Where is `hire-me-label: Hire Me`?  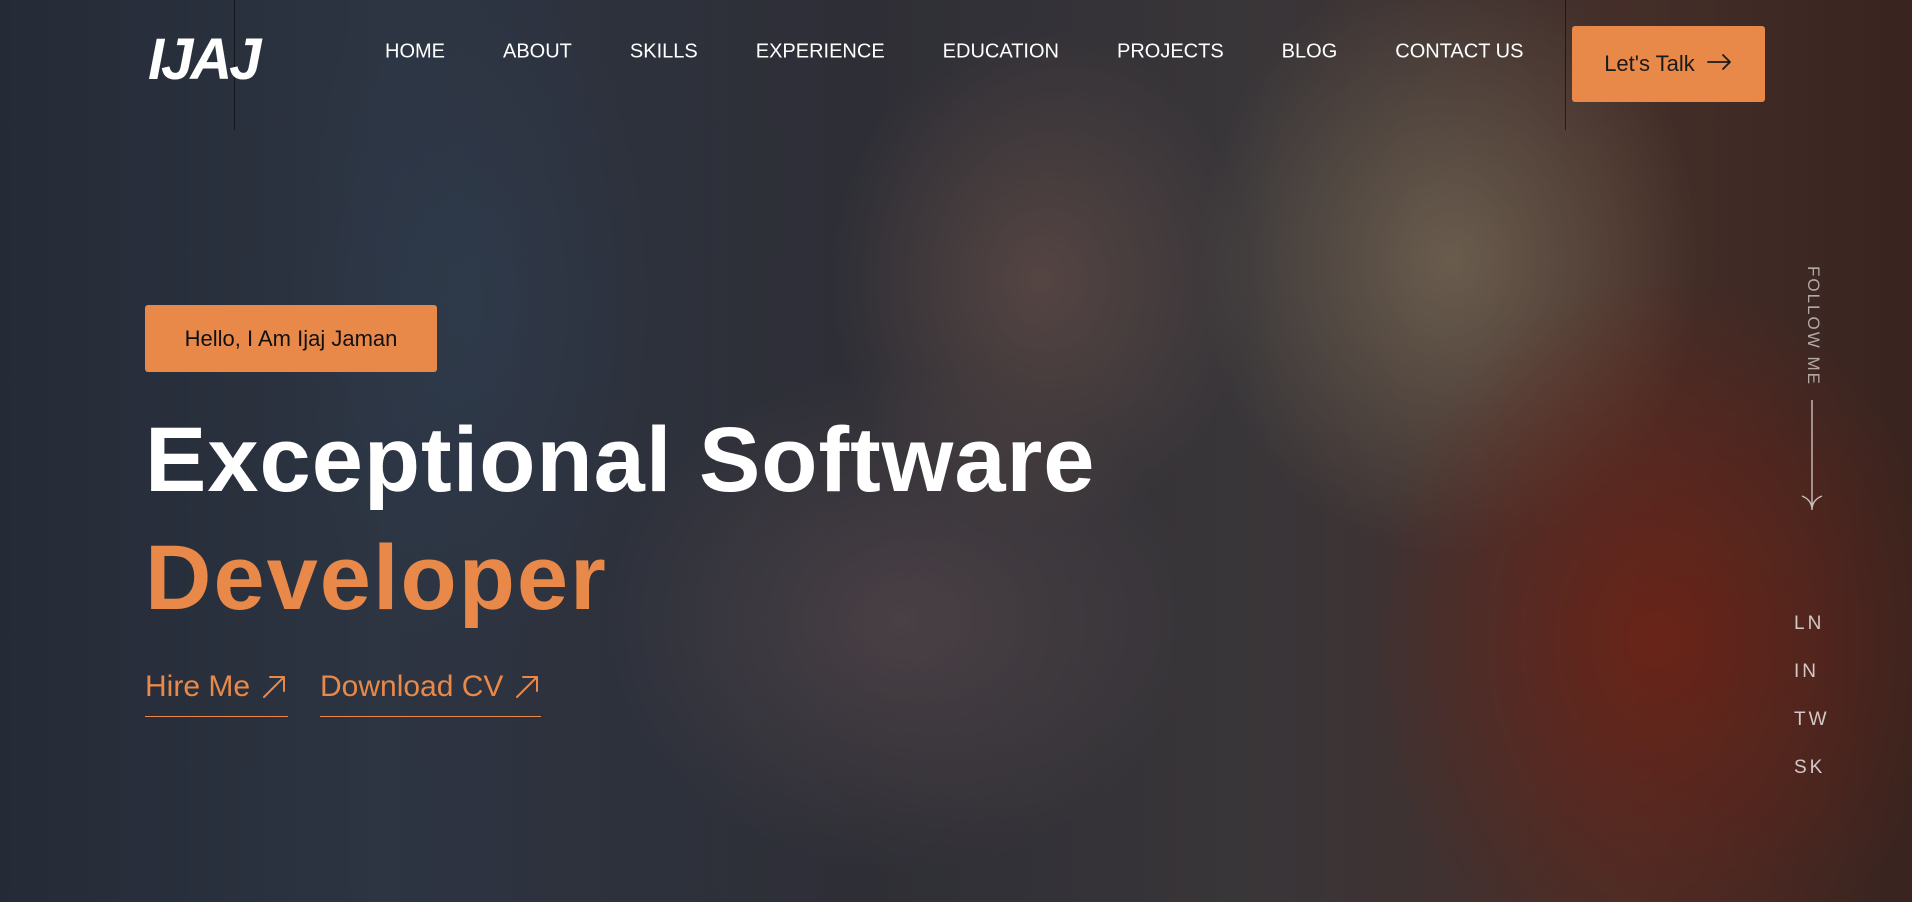
hire-me-label: Hire Me is located at coordinates (198, 686).